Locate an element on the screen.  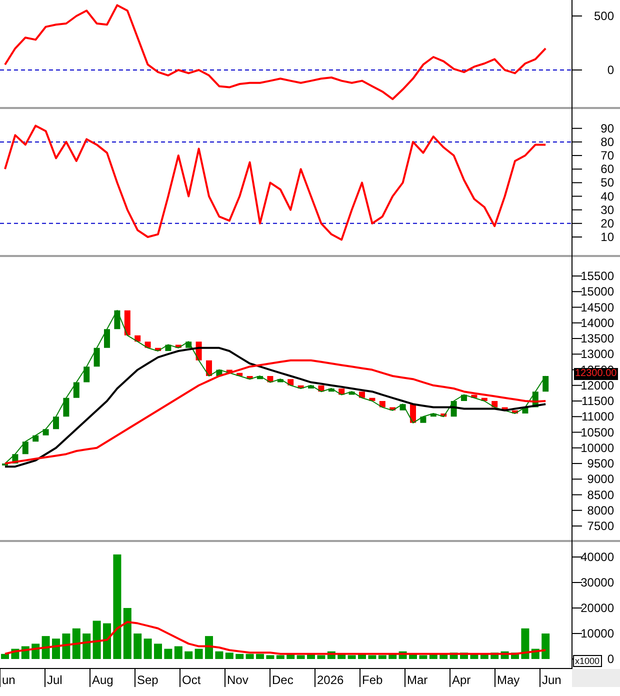
axis-label: 500 is located at coordinates (604, 15).